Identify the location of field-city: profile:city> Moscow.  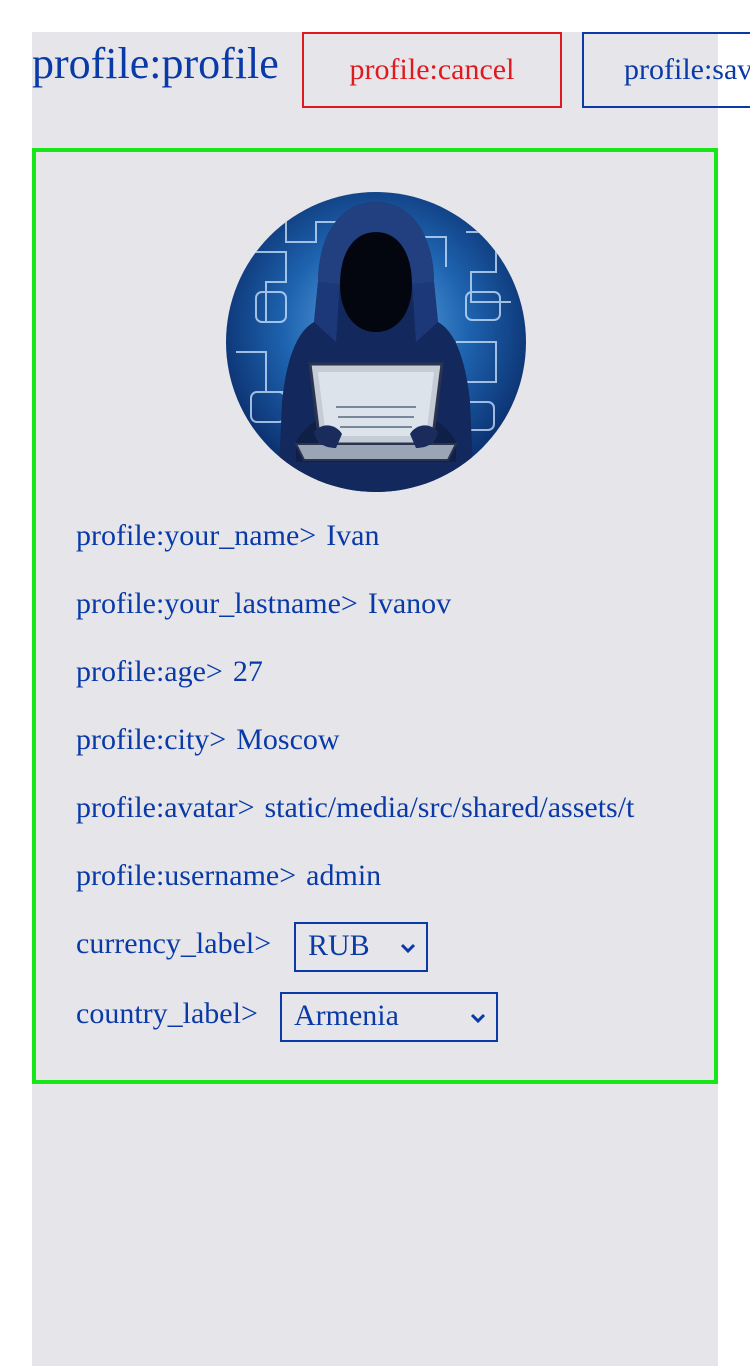
(376, 740).